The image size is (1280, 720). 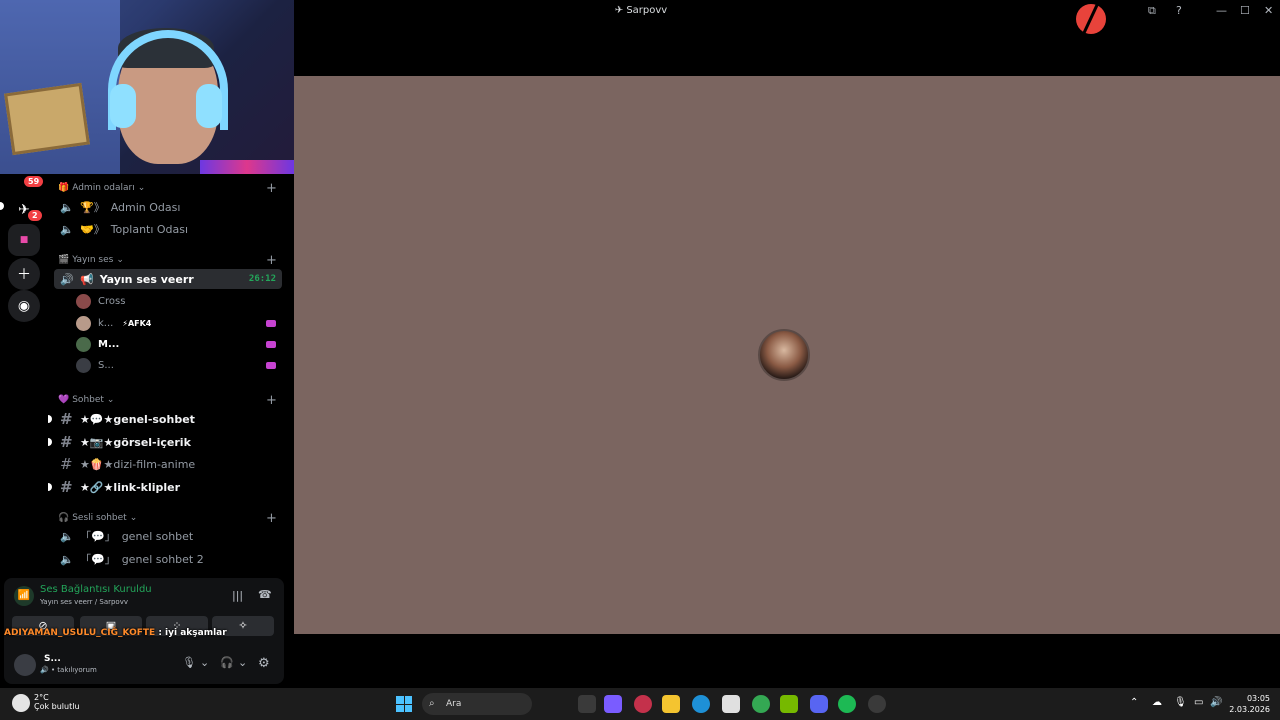 What do you see at coordinates (265, 594) in the screenshot?
I see `disconnect-icon: ☎` at bounding box center [265, 594].